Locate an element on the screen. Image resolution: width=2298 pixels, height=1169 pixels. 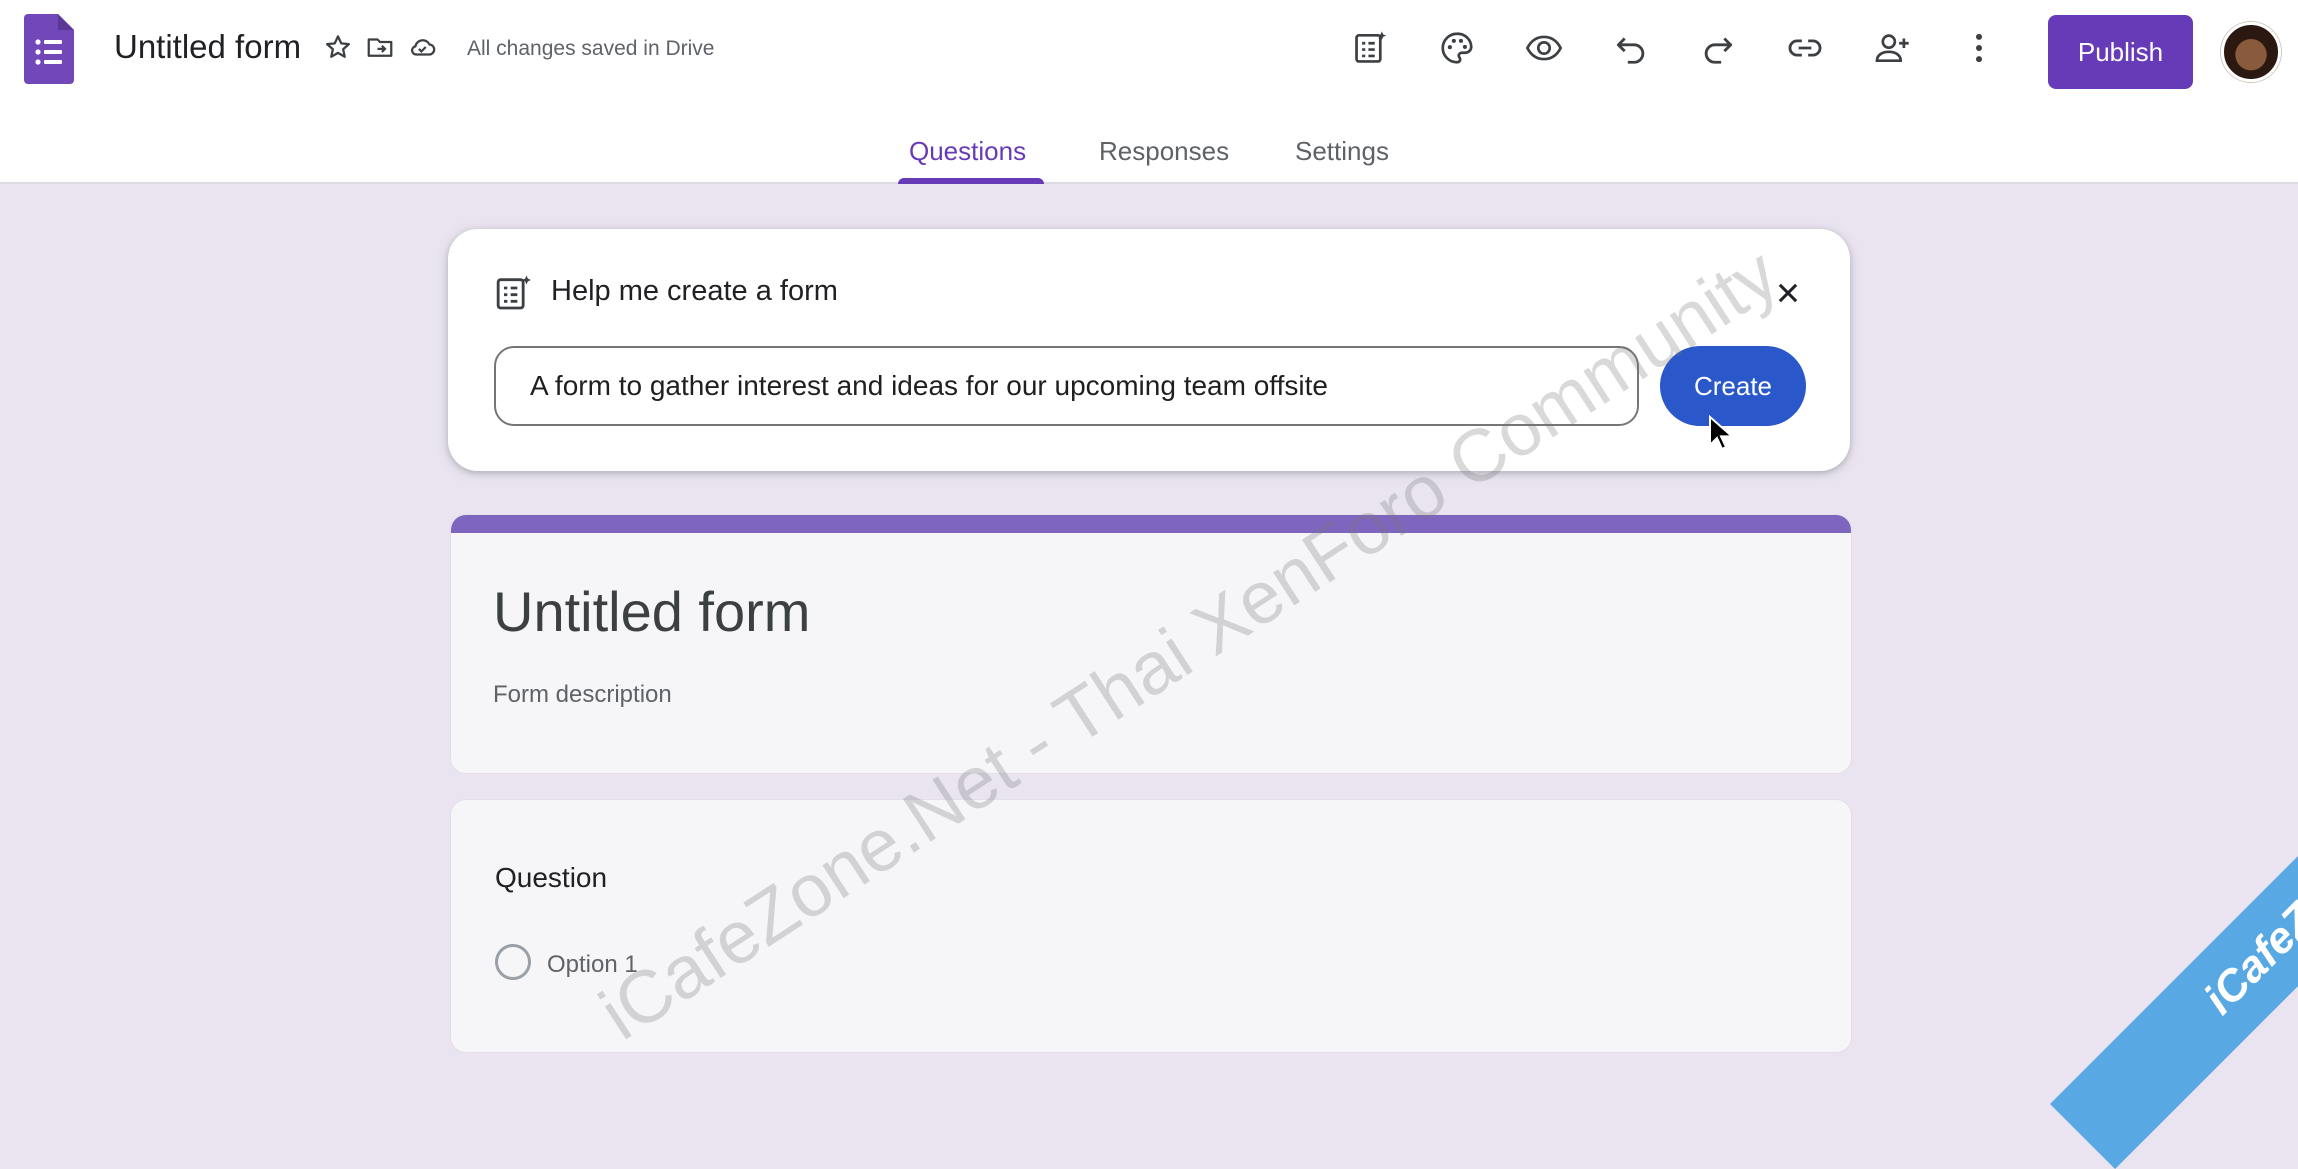
redo-icon is located at coordinates (1718, 48).